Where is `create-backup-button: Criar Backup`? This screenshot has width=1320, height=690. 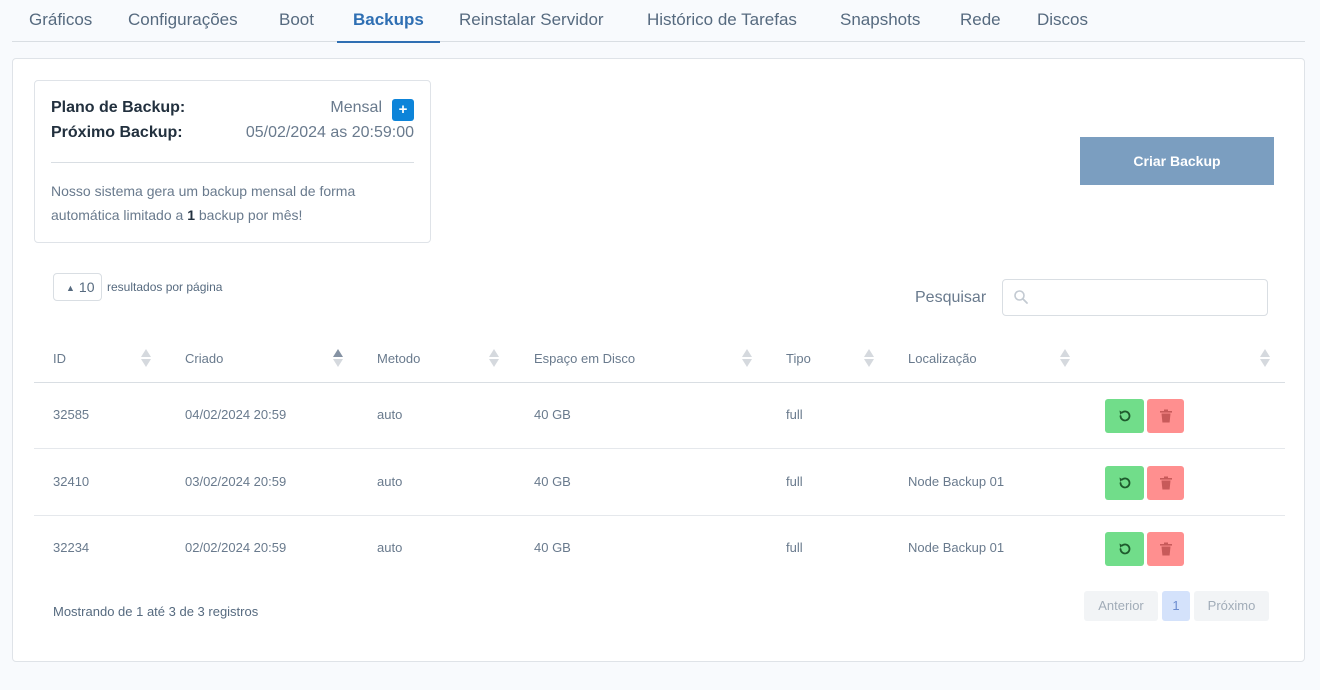 create-backup-button: Criar Backup is located at coordinates (1177, 161).